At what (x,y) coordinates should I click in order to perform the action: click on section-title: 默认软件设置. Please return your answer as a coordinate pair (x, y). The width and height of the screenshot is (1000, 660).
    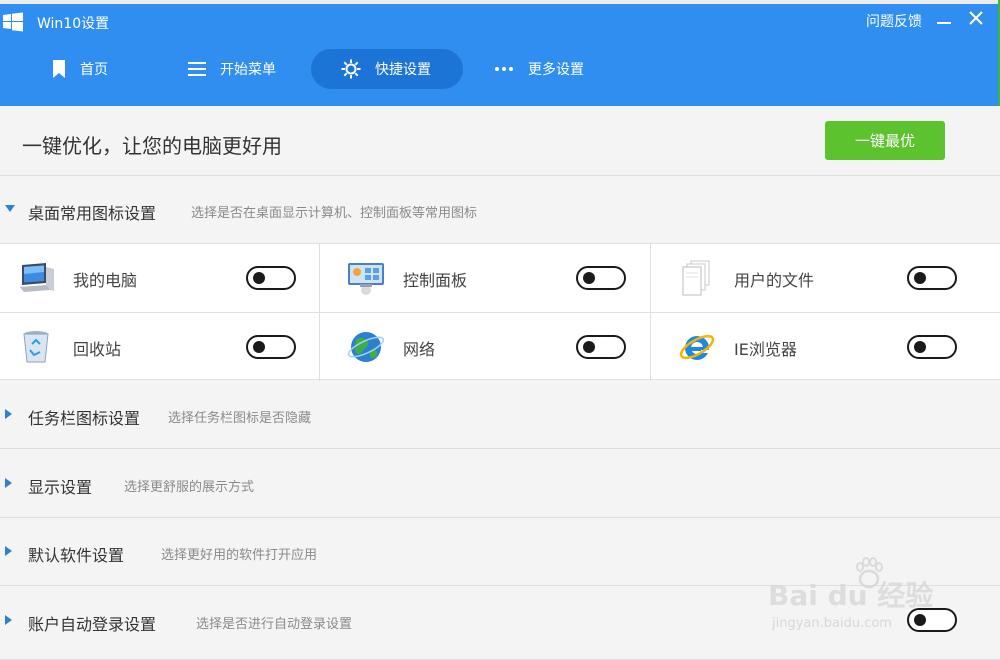
    Looking at the image, I should click on (76, 555).